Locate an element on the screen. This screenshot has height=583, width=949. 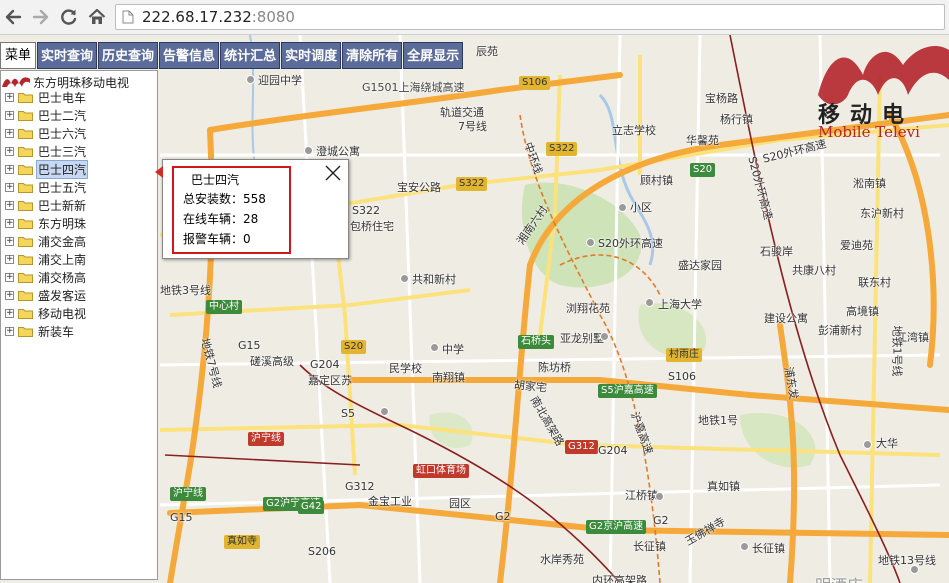
tree-item: + 浦交杨高 is located at coordinates (46, 277).